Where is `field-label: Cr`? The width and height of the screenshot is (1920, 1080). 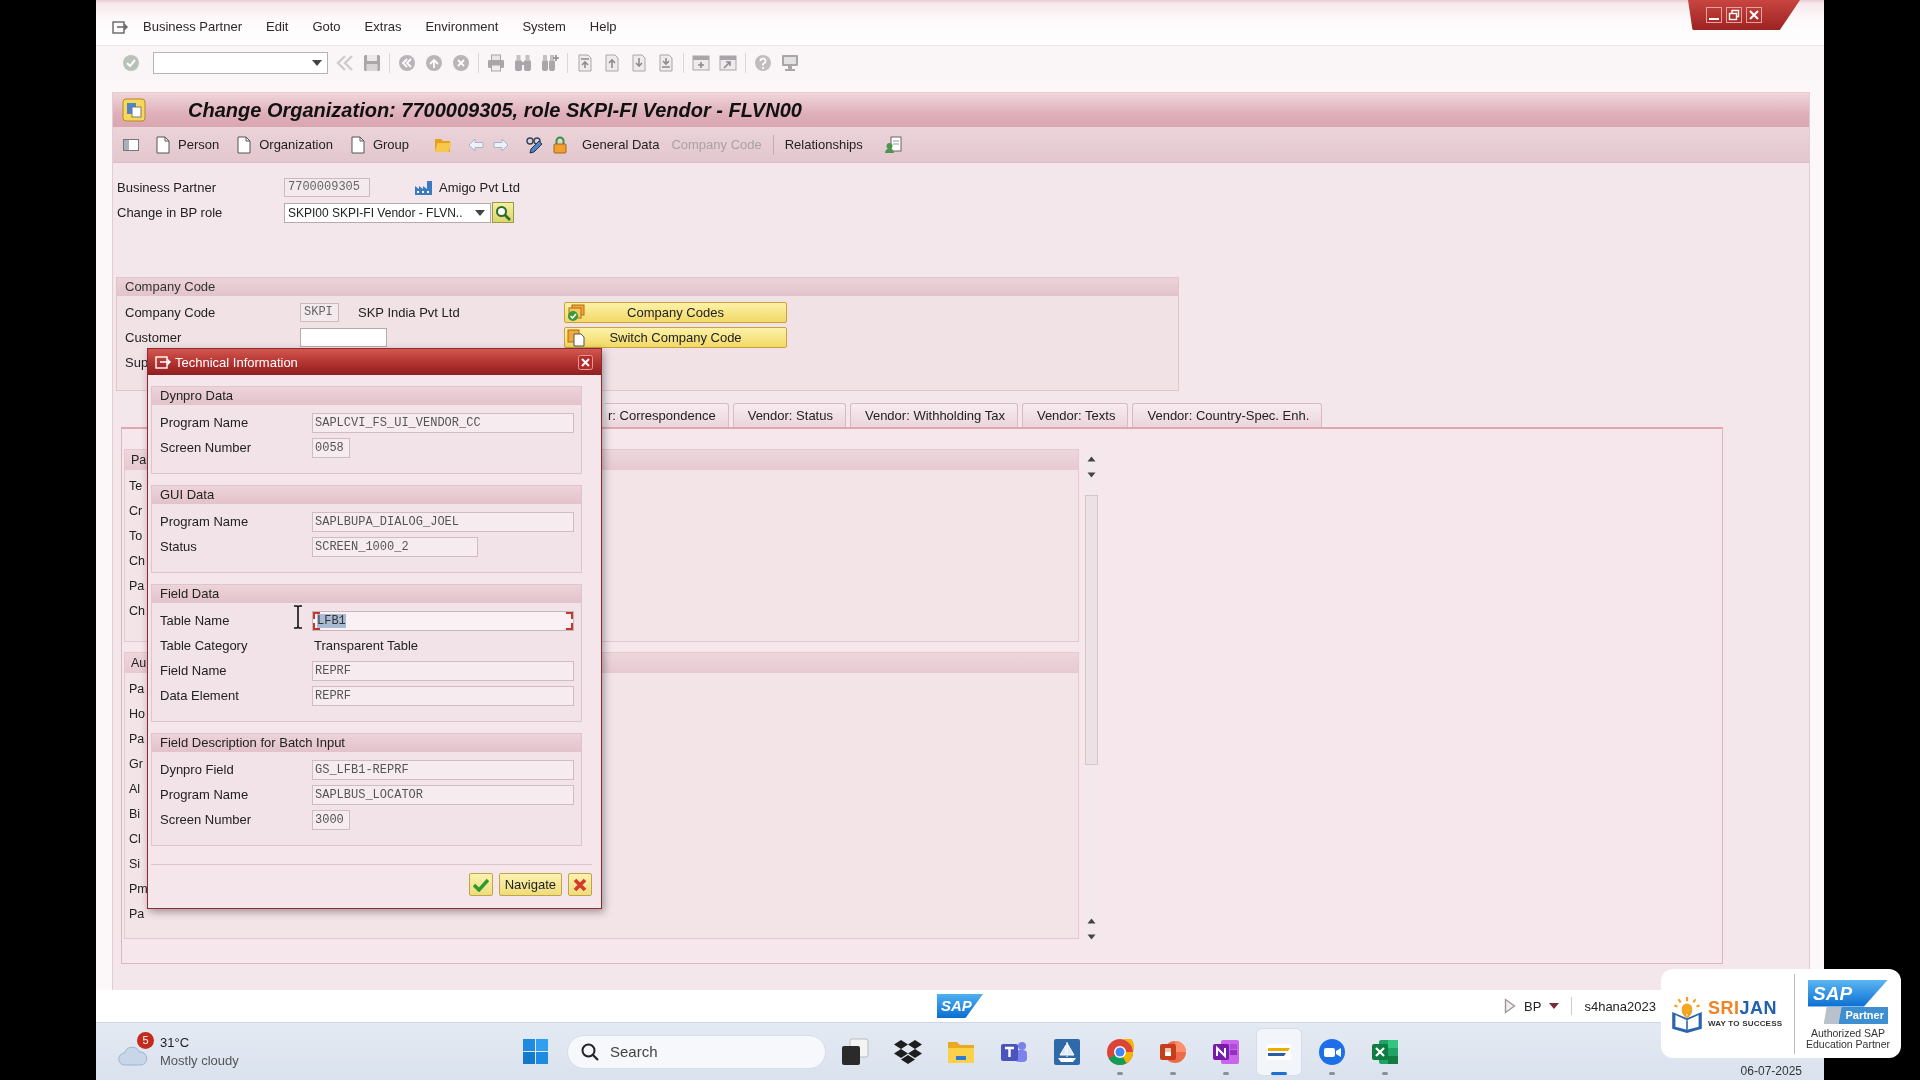 field-label: Cr is located at coordinates (136, 510).